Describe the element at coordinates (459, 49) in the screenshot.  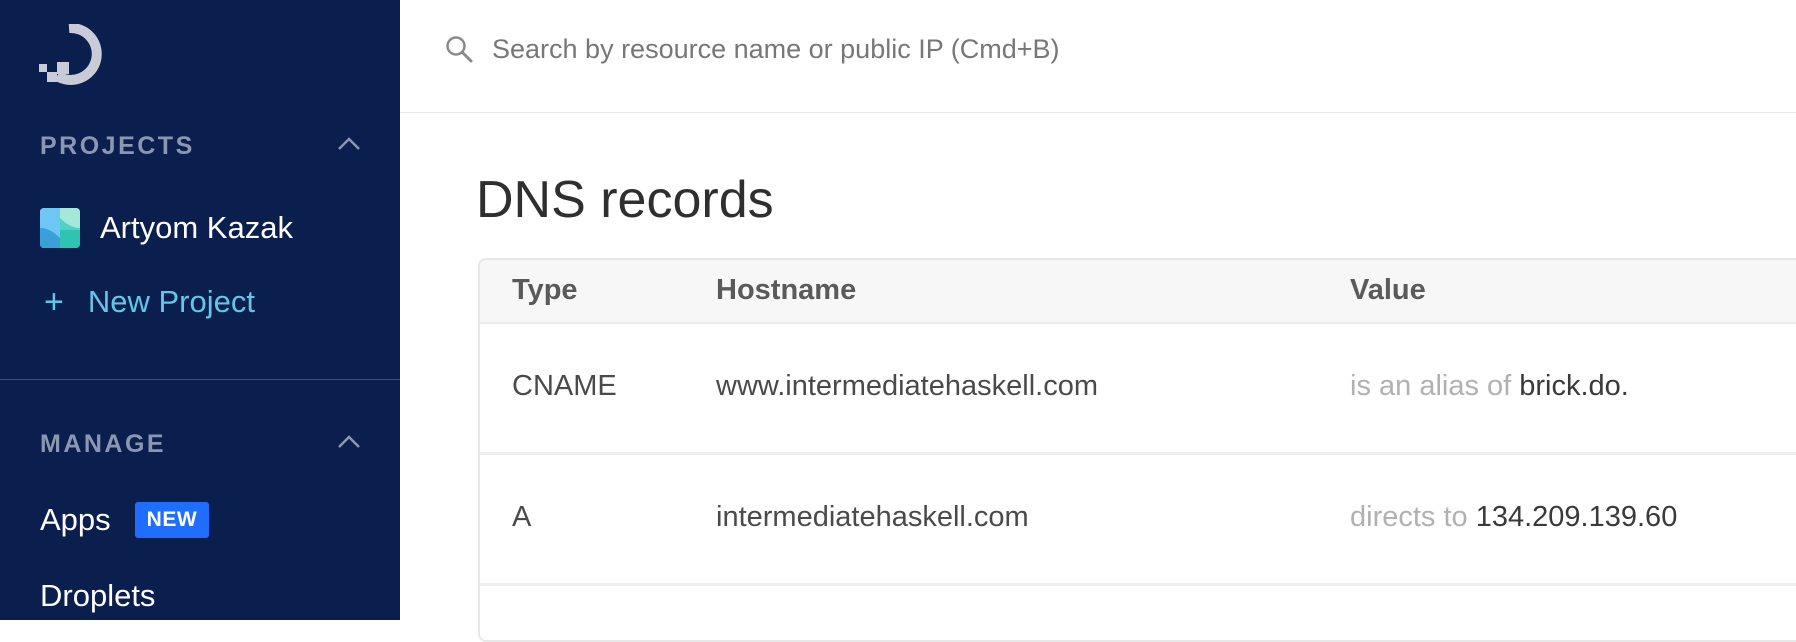
I see `search-icon` at that location.